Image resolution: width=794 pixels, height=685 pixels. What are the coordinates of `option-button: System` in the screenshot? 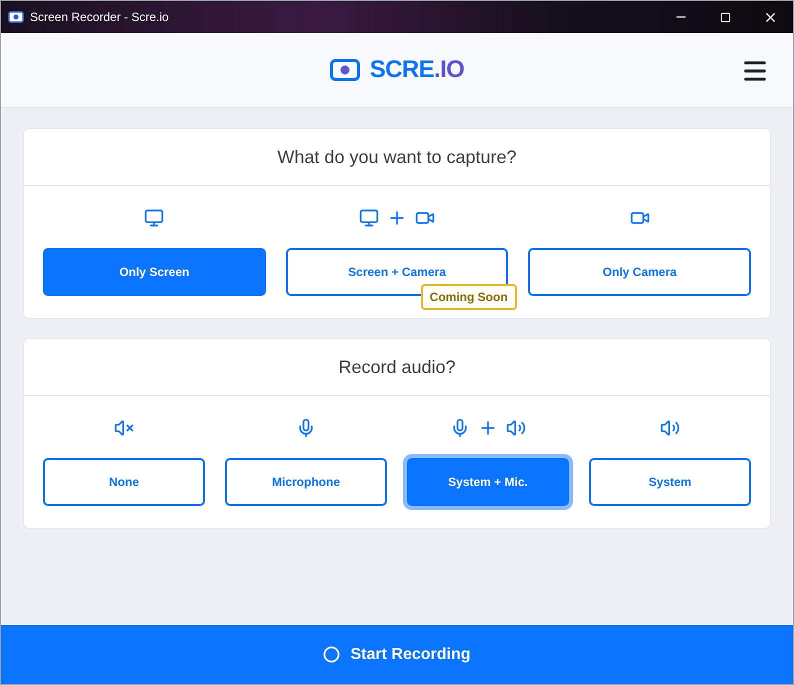 It's located at (670, 482).